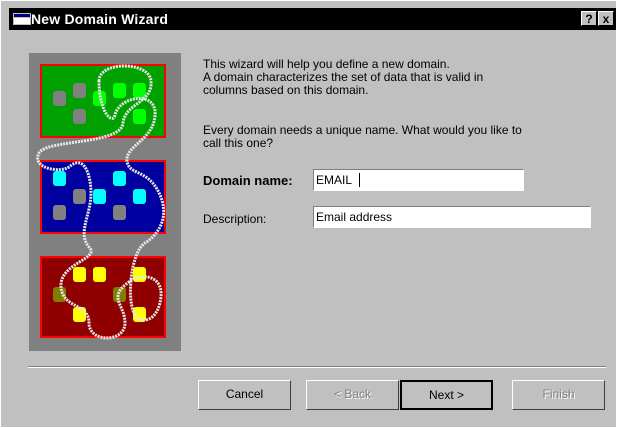 The image size is (617, 428). Describe the element at coordinates (352, 395) in the screenshot. I see `back-button: < Back` at that location.